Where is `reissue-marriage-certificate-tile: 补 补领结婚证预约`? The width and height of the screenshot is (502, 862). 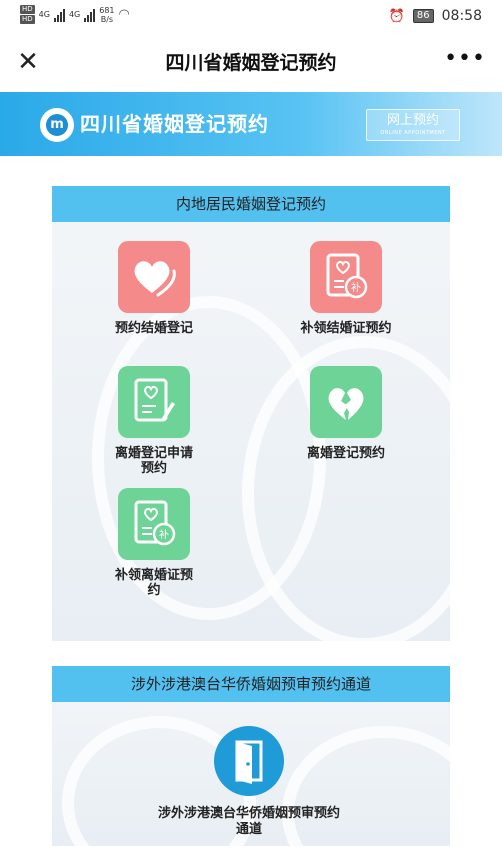 reissue-marriage-certificate-tile: 补 补领结婚证预约 is located at coordinates (346, 288).